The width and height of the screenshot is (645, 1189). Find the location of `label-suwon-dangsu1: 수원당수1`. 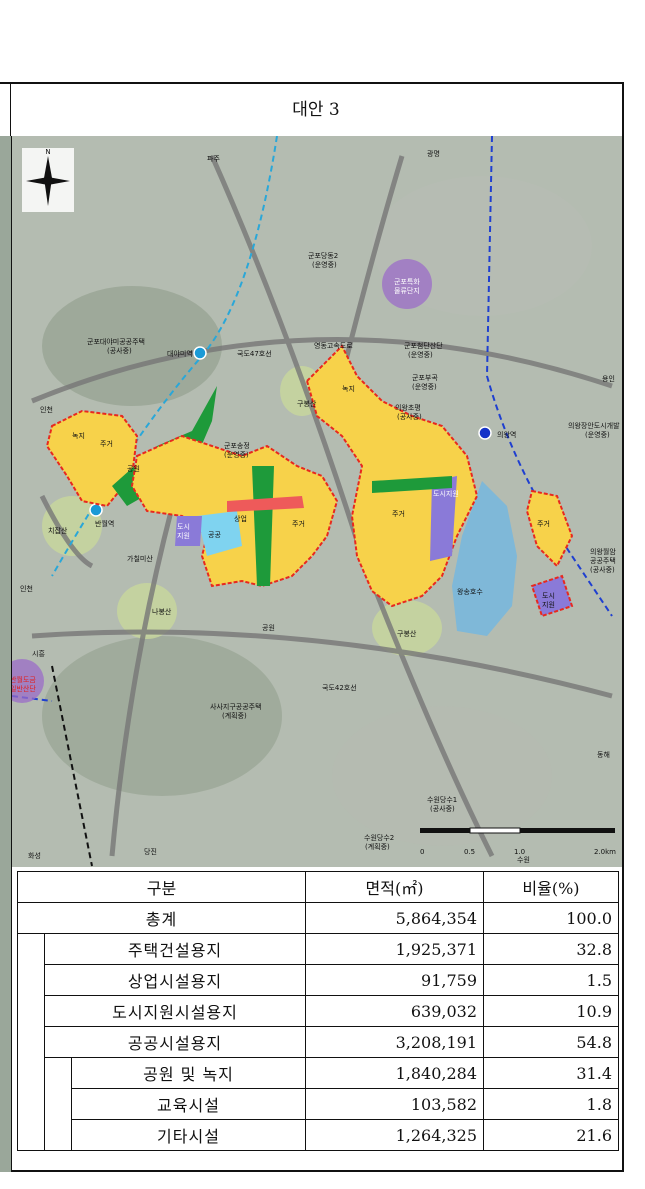

label-suwon-dangsu1: 수원당수1 is located at coordinates (442, 799).